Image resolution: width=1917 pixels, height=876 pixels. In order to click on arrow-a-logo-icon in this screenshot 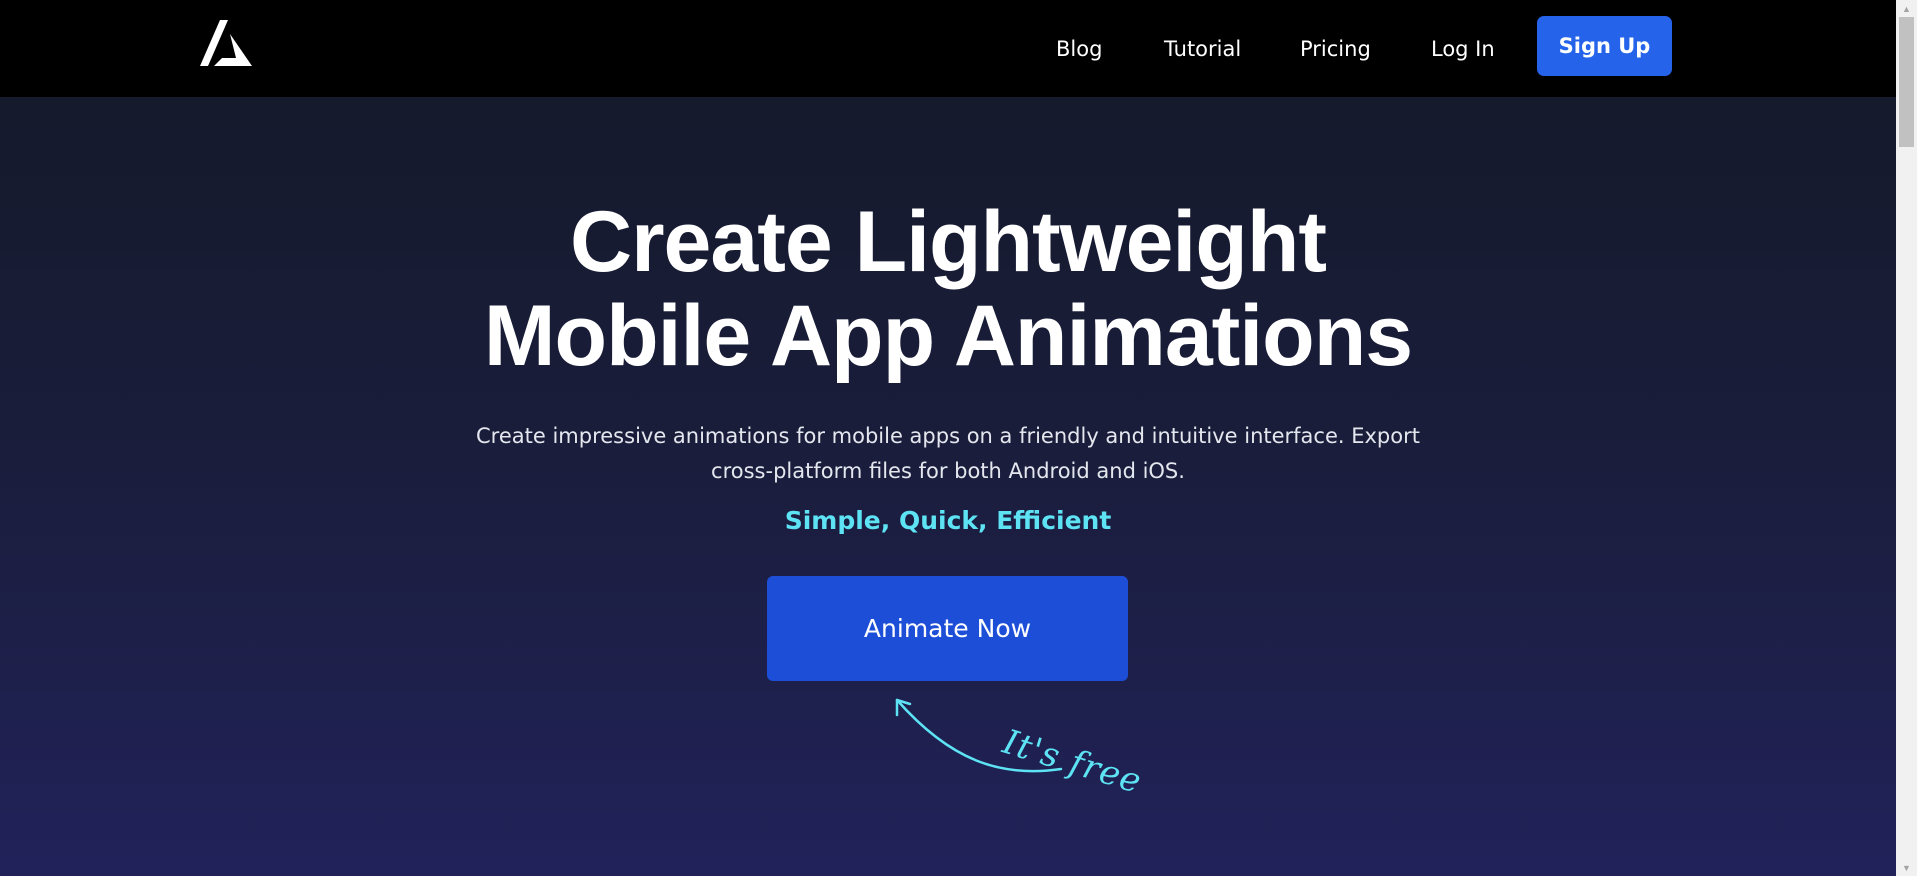, I will do `click(226, 43)`.